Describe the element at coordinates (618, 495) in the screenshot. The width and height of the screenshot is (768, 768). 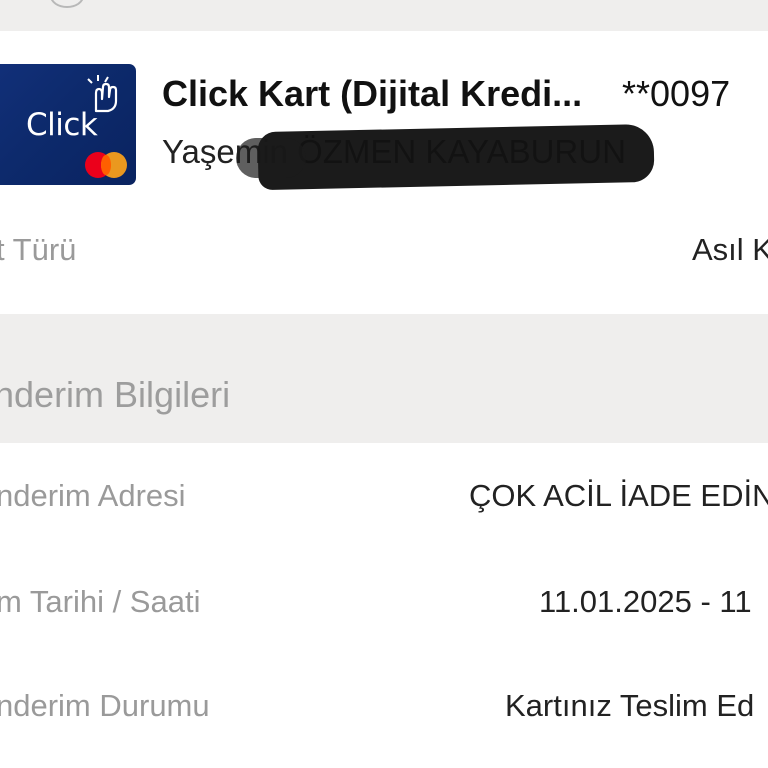
I see `delivery-address-value: ÇOK ACİL İADE EDİN` at that location.